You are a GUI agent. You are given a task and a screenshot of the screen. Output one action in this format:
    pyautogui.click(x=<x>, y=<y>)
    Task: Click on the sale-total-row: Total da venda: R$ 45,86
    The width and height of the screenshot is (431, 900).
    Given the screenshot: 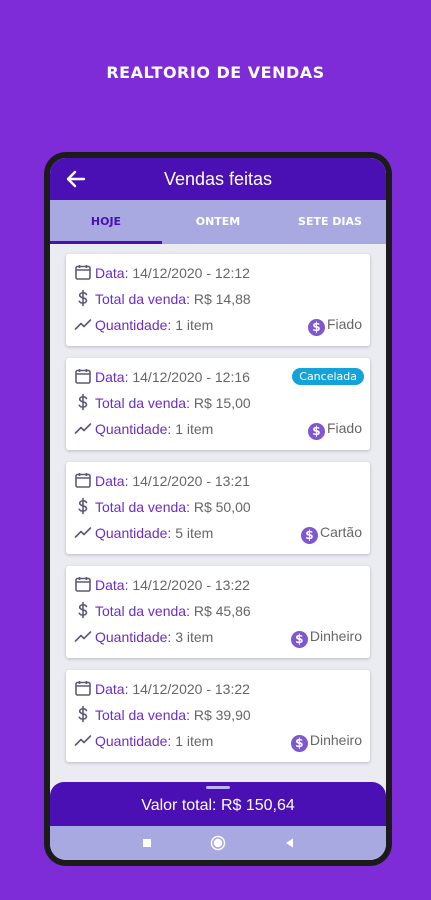 What is the action you would take?
    pyautogui.click(x=162, y=611)
    